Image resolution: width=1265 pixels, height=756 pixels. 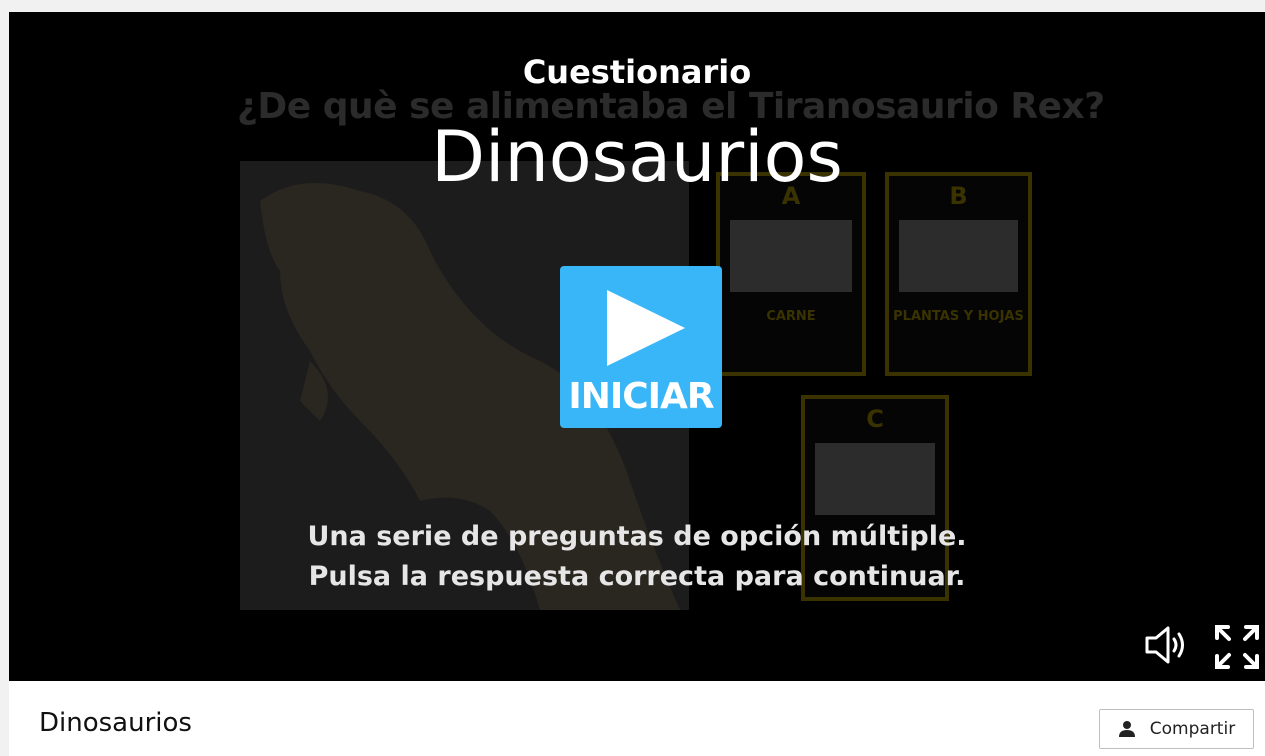 What do you see at coordinates (1192, 729) in the screenshot?
I see `share-label: Compartir` at bounding box center [1192, 729].